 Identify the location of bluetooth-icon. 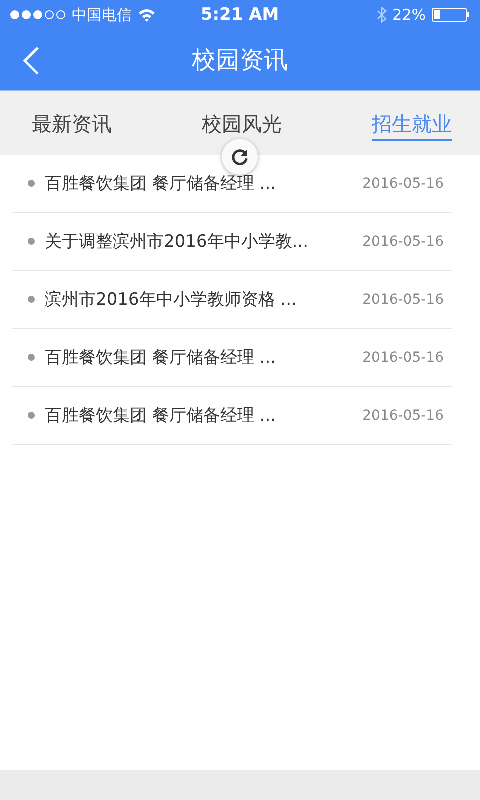
(381, 15).